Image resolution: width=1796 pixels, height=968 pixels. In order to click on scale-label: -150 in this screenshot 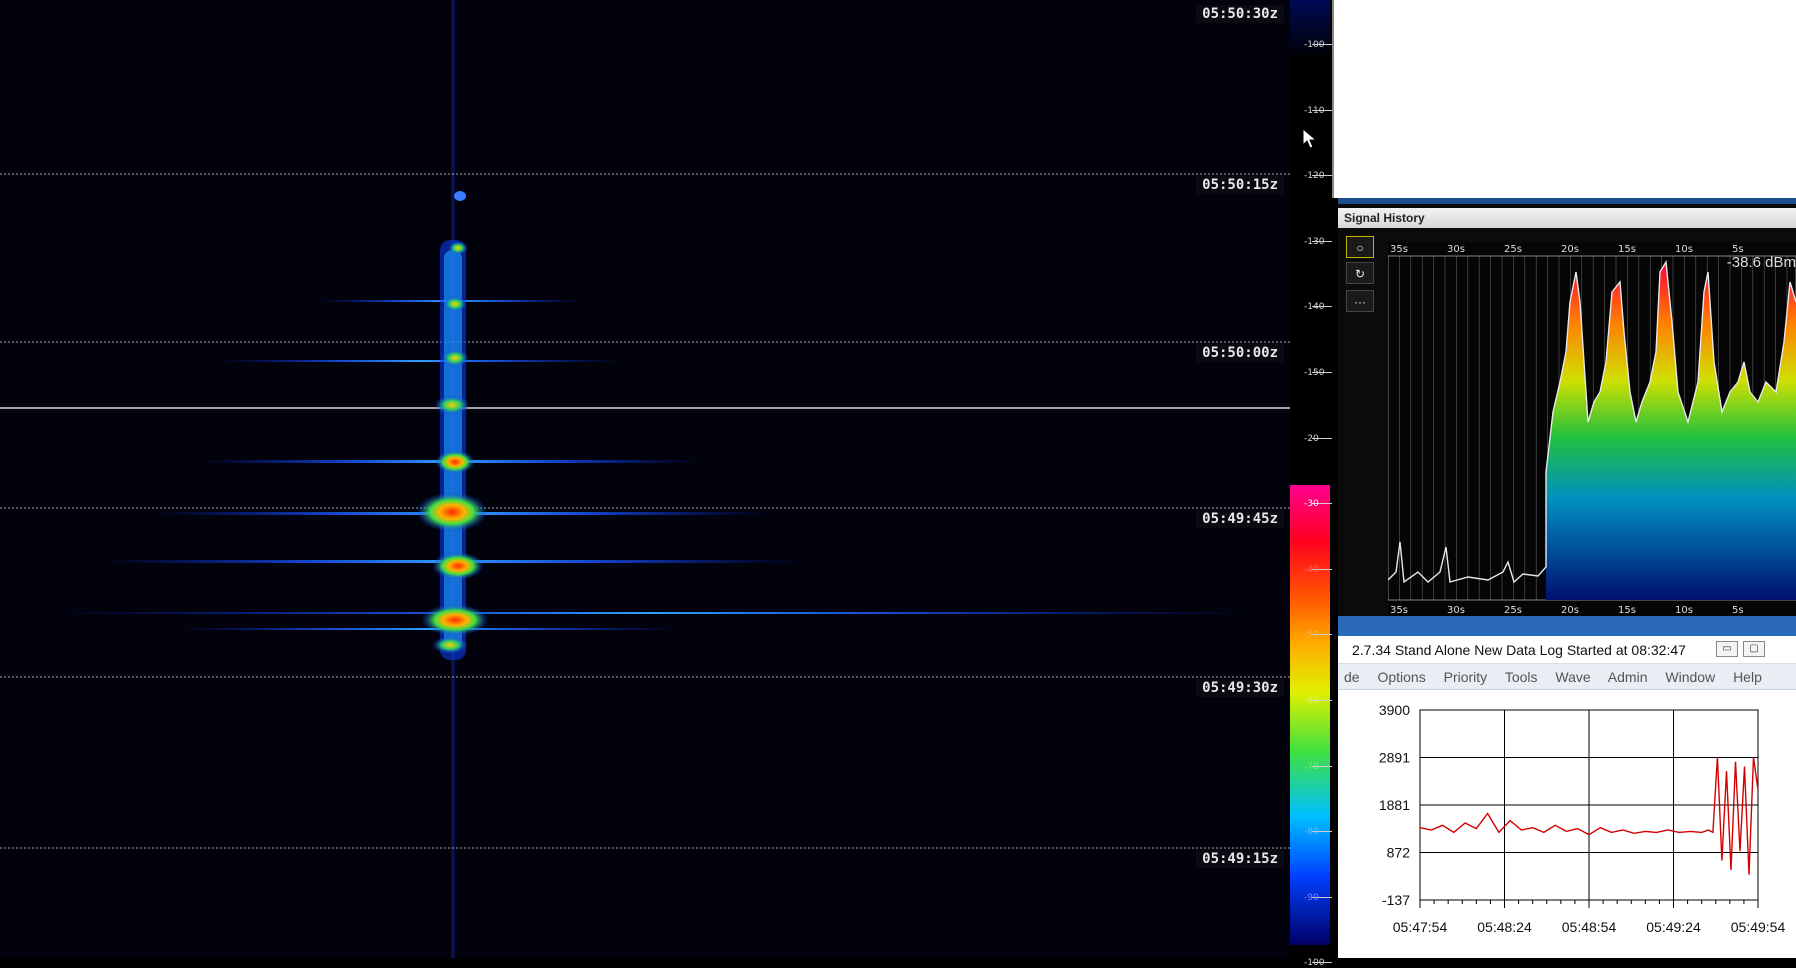, I will do `click(1314, 373)`.